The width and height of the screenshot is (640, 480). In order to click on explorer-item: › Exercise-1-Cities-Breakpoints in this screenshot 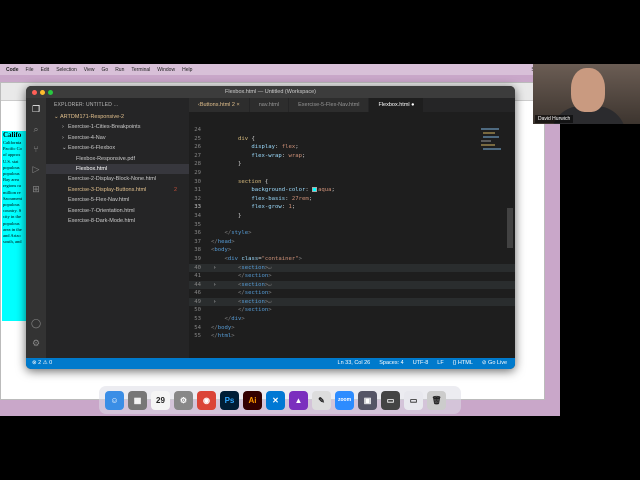, I will do `click(117, 127)`.